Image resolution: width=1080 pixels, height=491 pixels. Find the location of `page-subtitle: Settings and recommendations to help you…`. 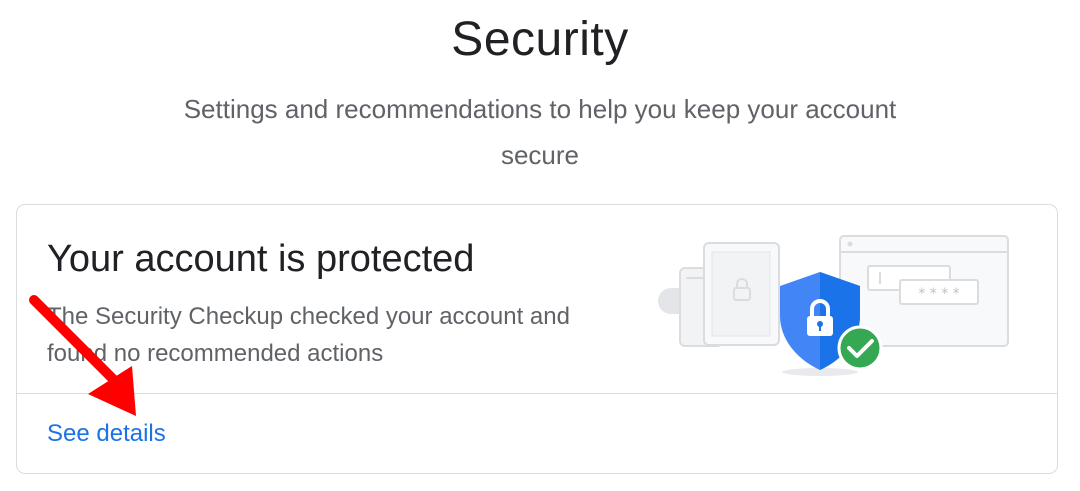

page-subtitle: Settings and recommendations to help you… is located at coordinates (540, 132).